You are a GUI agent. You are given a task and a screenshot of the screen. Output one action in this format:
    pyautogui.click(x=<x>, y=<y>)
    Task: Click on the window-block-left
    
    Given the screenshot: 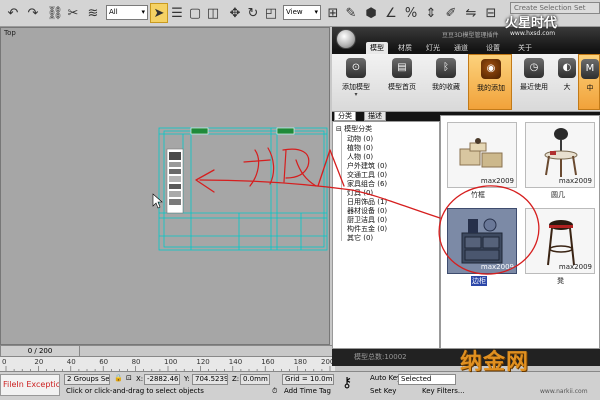 What is the action you would take?
    pyautogui.click(x=199, y=131)
    